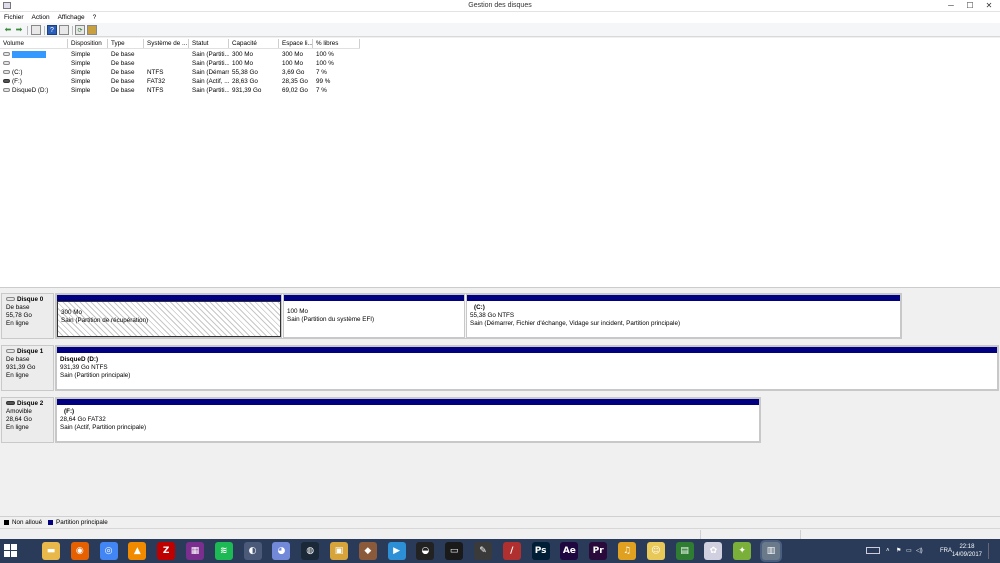 This screenshot has width=1000, height=563. Describe the element at coordinates (126, 43) in the screenshot. I see `column-header-type: Type` at that location.